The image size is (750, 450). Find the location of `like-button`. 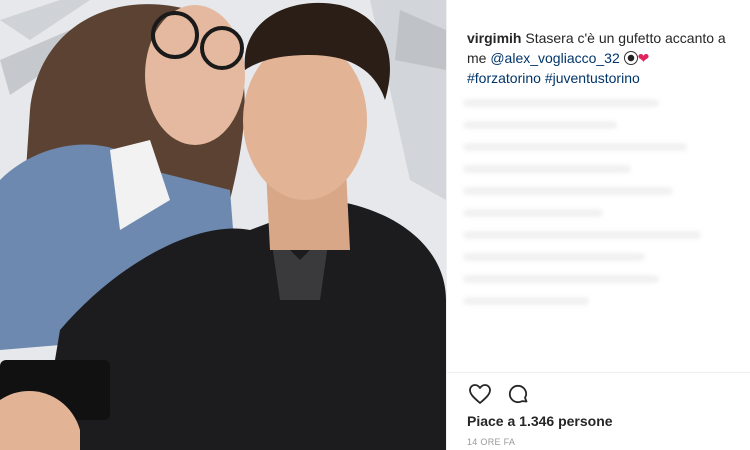

like-button is located at coordinates (480, 394).